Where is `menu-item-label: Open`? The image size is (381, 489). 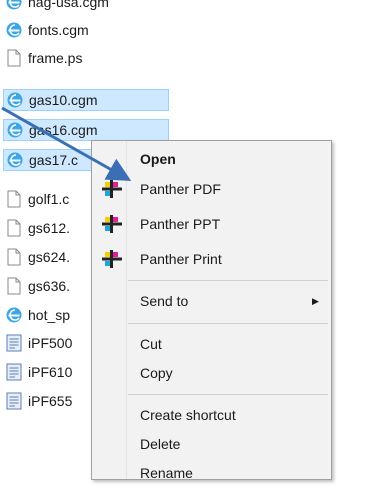
menu-item-label: Open is located at coordinates (158, 159).